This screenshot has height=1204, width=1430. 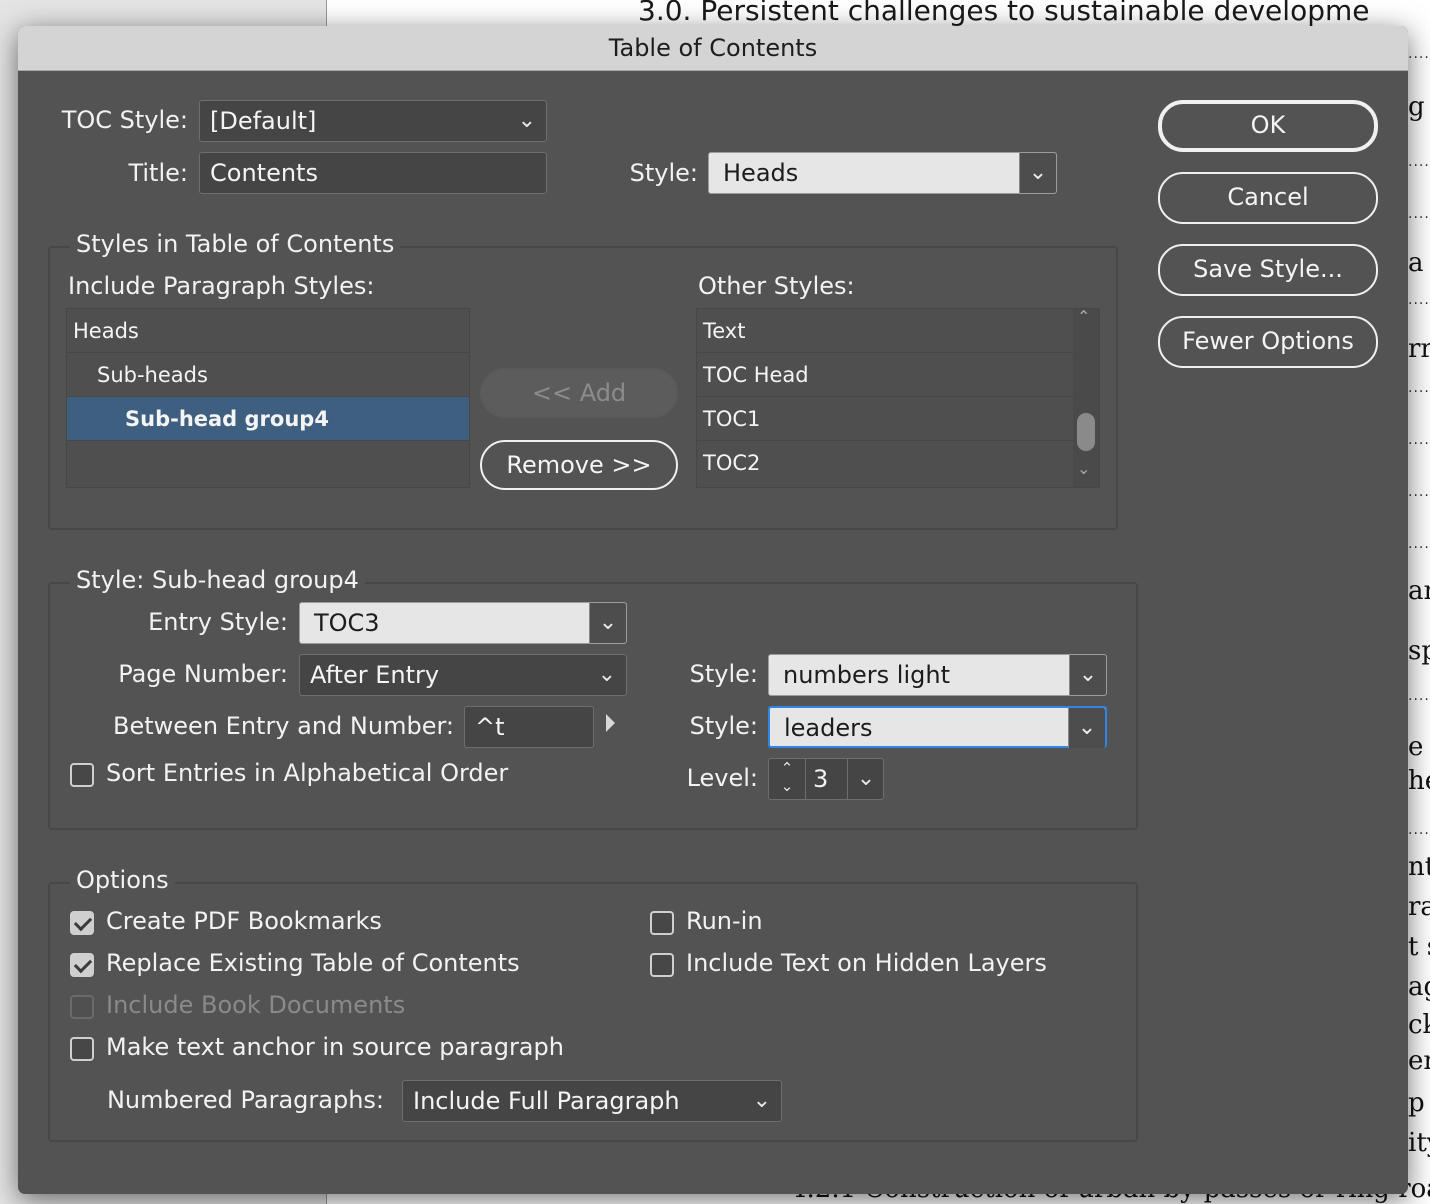 What do you see at coordinates (1419, 987) in the screenshot?
I see `document-fragment: ag` at bounding box center [1419, 987].